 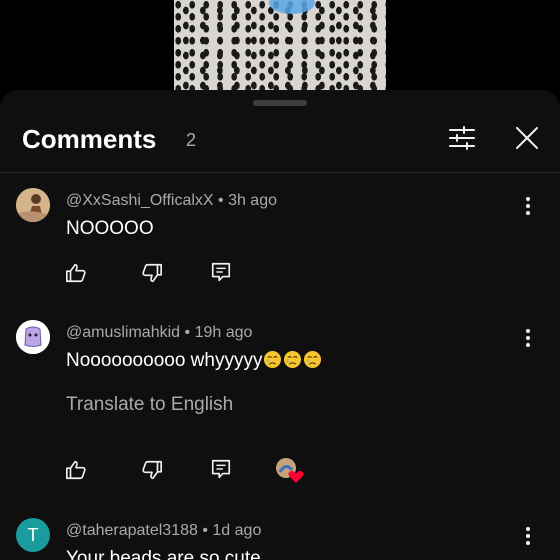 What do you see at coordinates (280, 46) in the screenshot?
I see `video-thumbnail` at bounding box center [280, 46].